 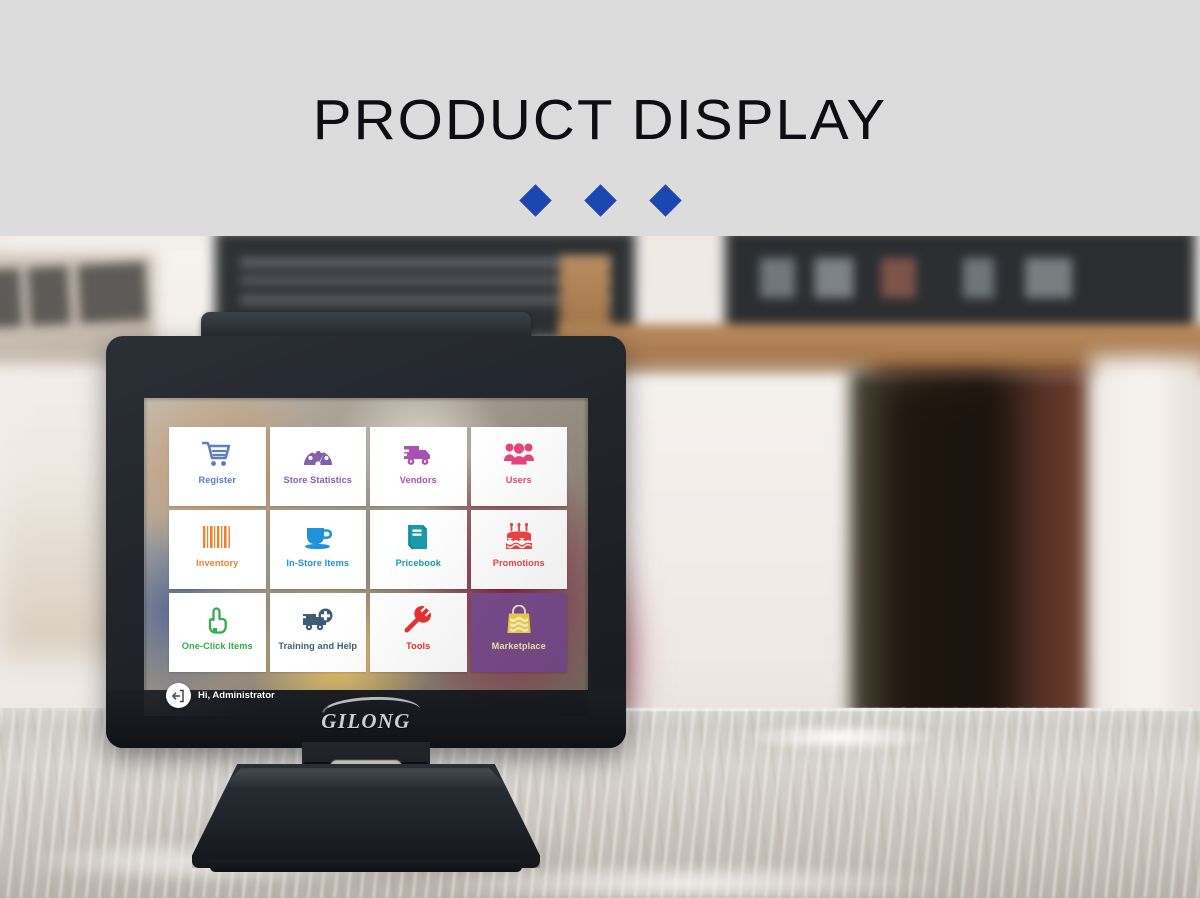 What do you see at coordinates (318, 537) in the screenshot?
I see `coffee-cup-icon` at bounding box center [318, 537].